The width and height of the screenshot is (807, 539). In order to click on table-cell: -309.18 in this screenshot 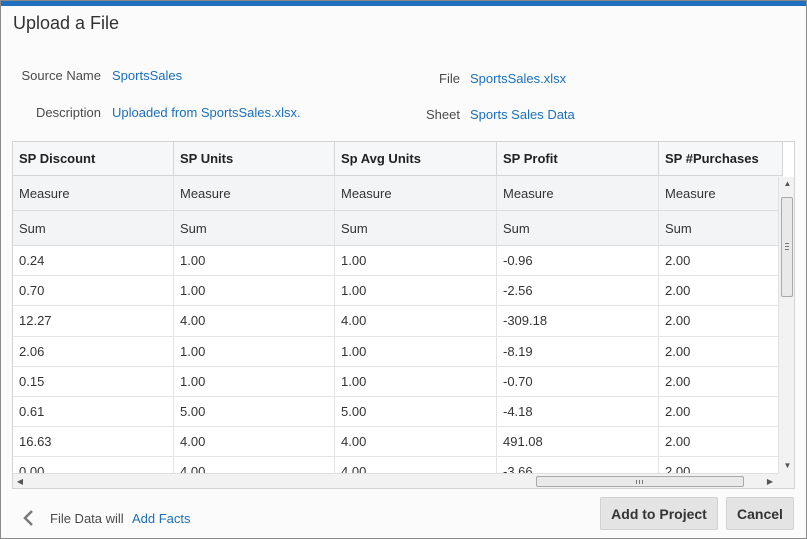, I will do `click(578, 321)`.